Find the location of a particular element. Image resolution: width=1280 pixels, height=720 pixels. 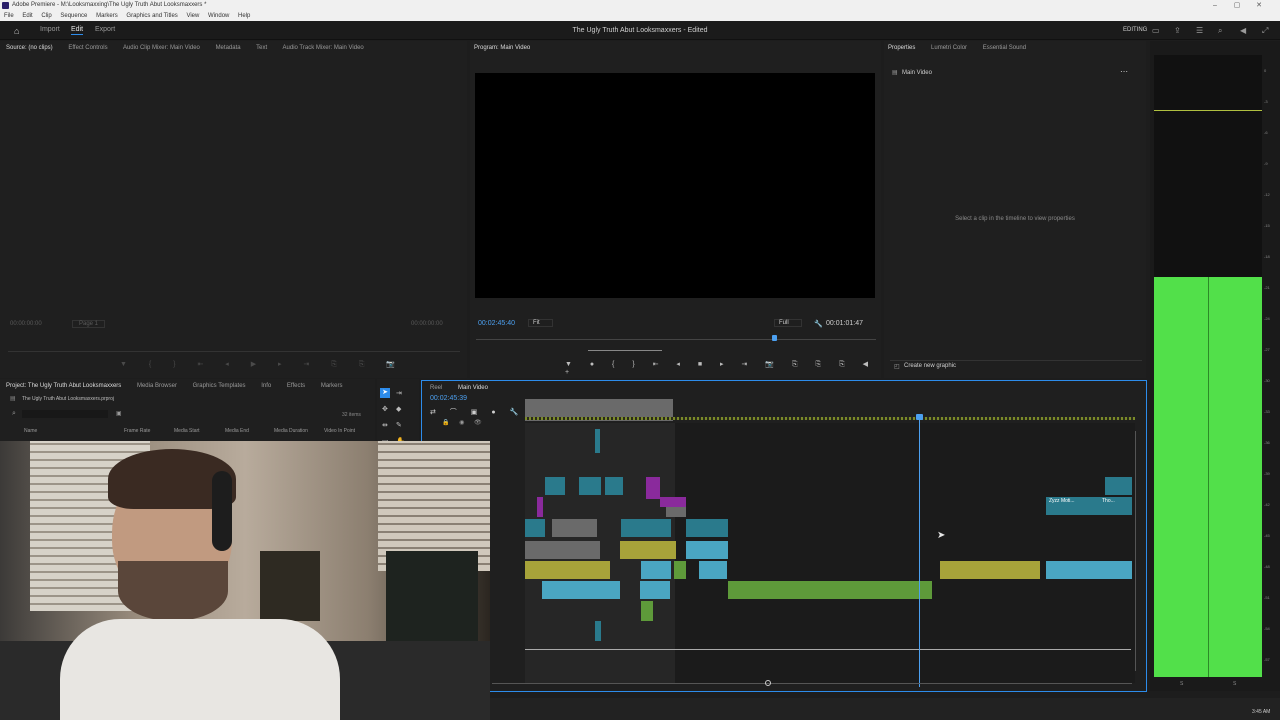

menu-edit: Edit is located at coordinates (27, 16).